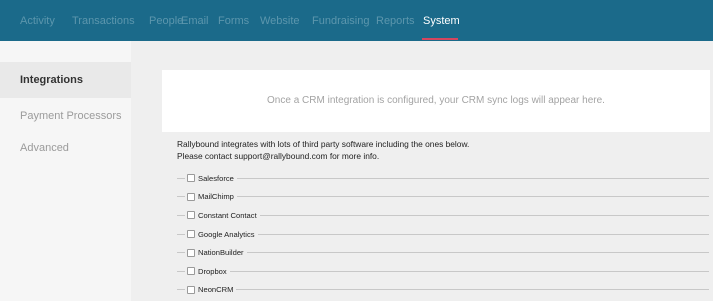 This screenshot has height=301, width=713. I want to click on integration-row-constant-contact: Constant Contact, so click(443, 215).